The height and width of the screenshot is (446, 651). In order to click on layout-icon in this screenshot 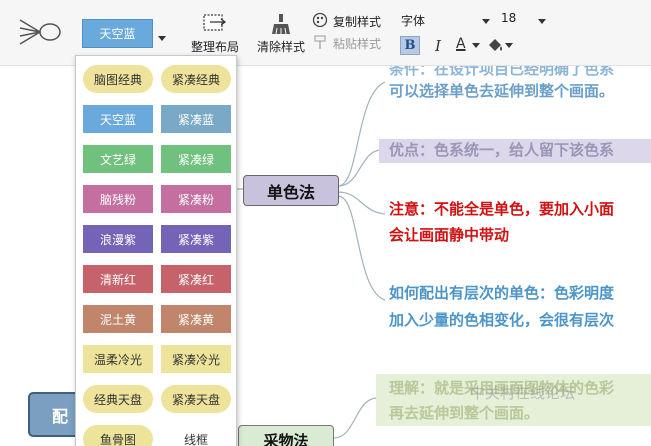, I will do `click(215, 25)`.